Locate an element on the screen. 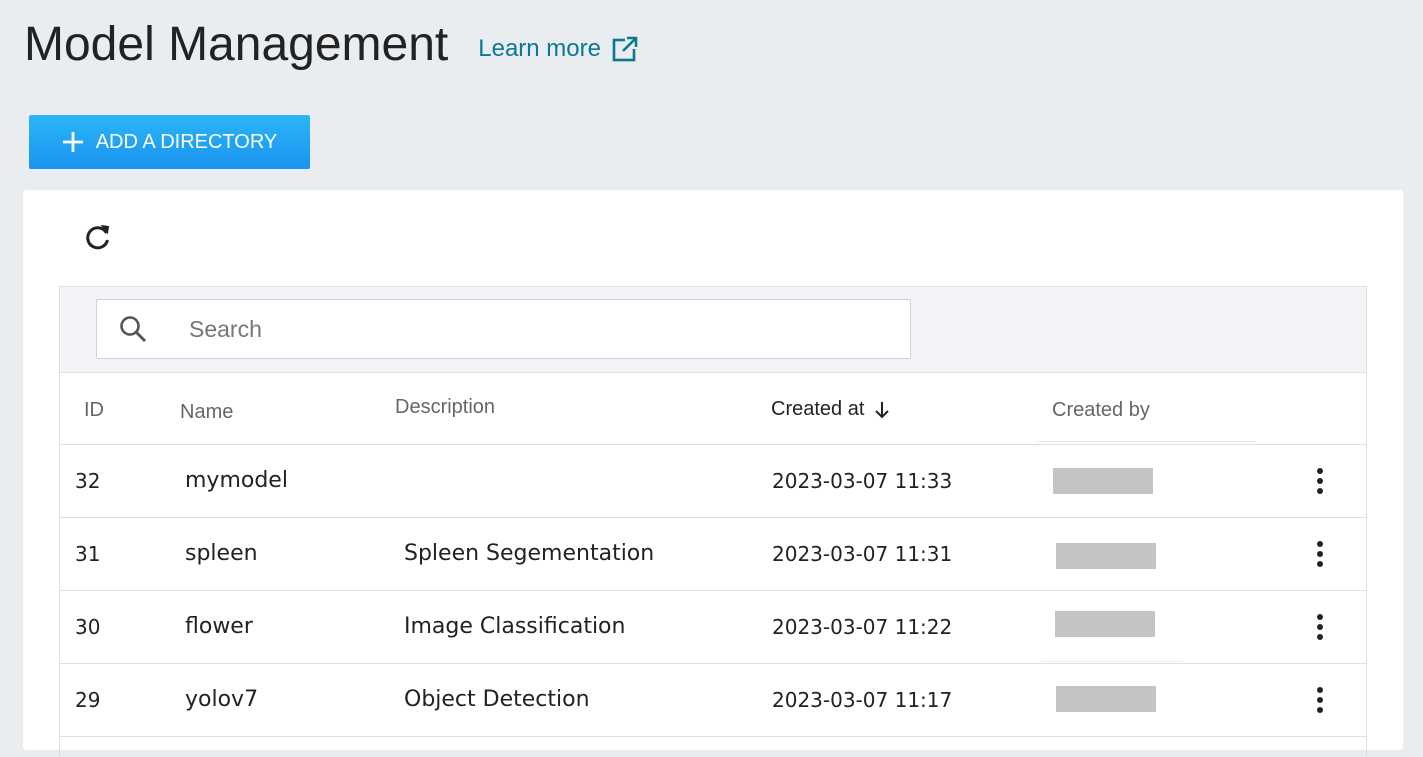 Image resolution: width=1423 pixels, height=757 pixels. column-header-created-at: Created at is located at coordinates (831, 409).